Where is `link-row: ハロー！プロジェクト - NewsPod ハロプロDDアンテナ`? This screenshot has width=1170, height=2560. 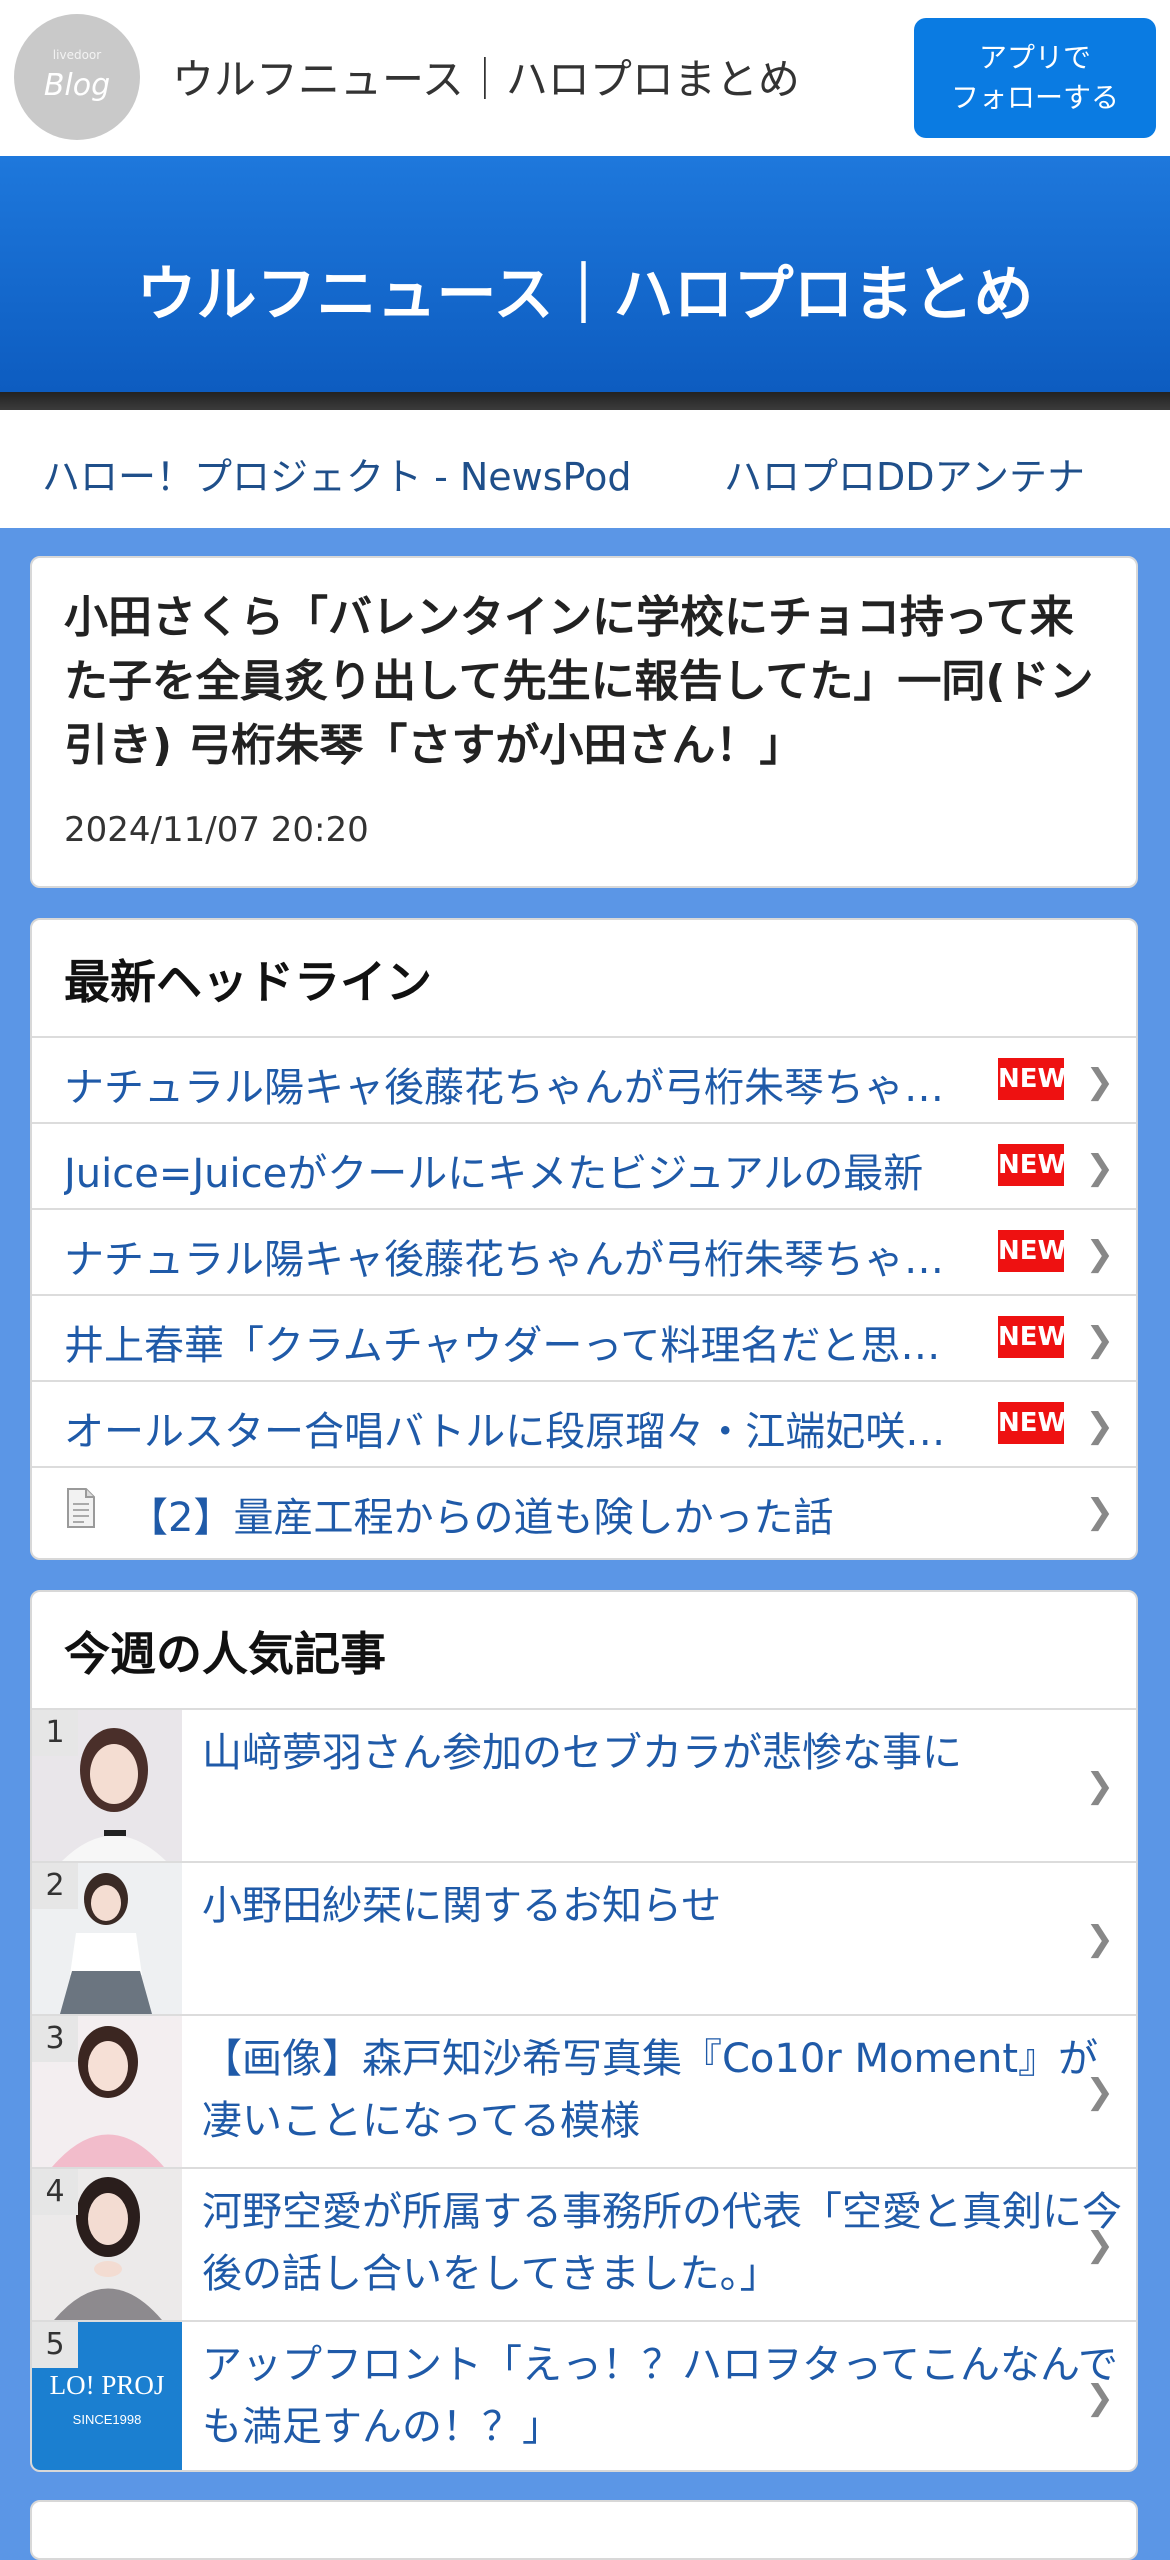 link-row: ハロー！プロジェクト - NewsPod ハロプロDDアンテナ is located at coordinates (585, 469).